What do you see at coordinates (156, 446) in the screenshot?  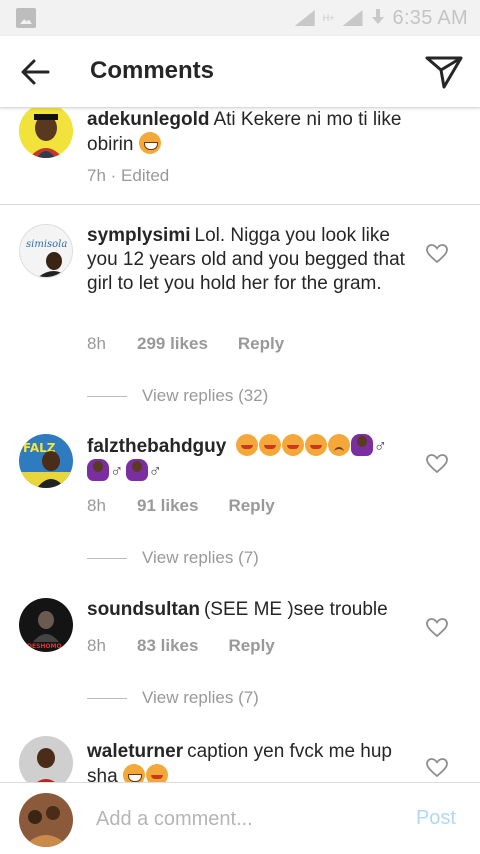 I see `comment-username: falzthebahdguy` at bounding box center [156, 446].